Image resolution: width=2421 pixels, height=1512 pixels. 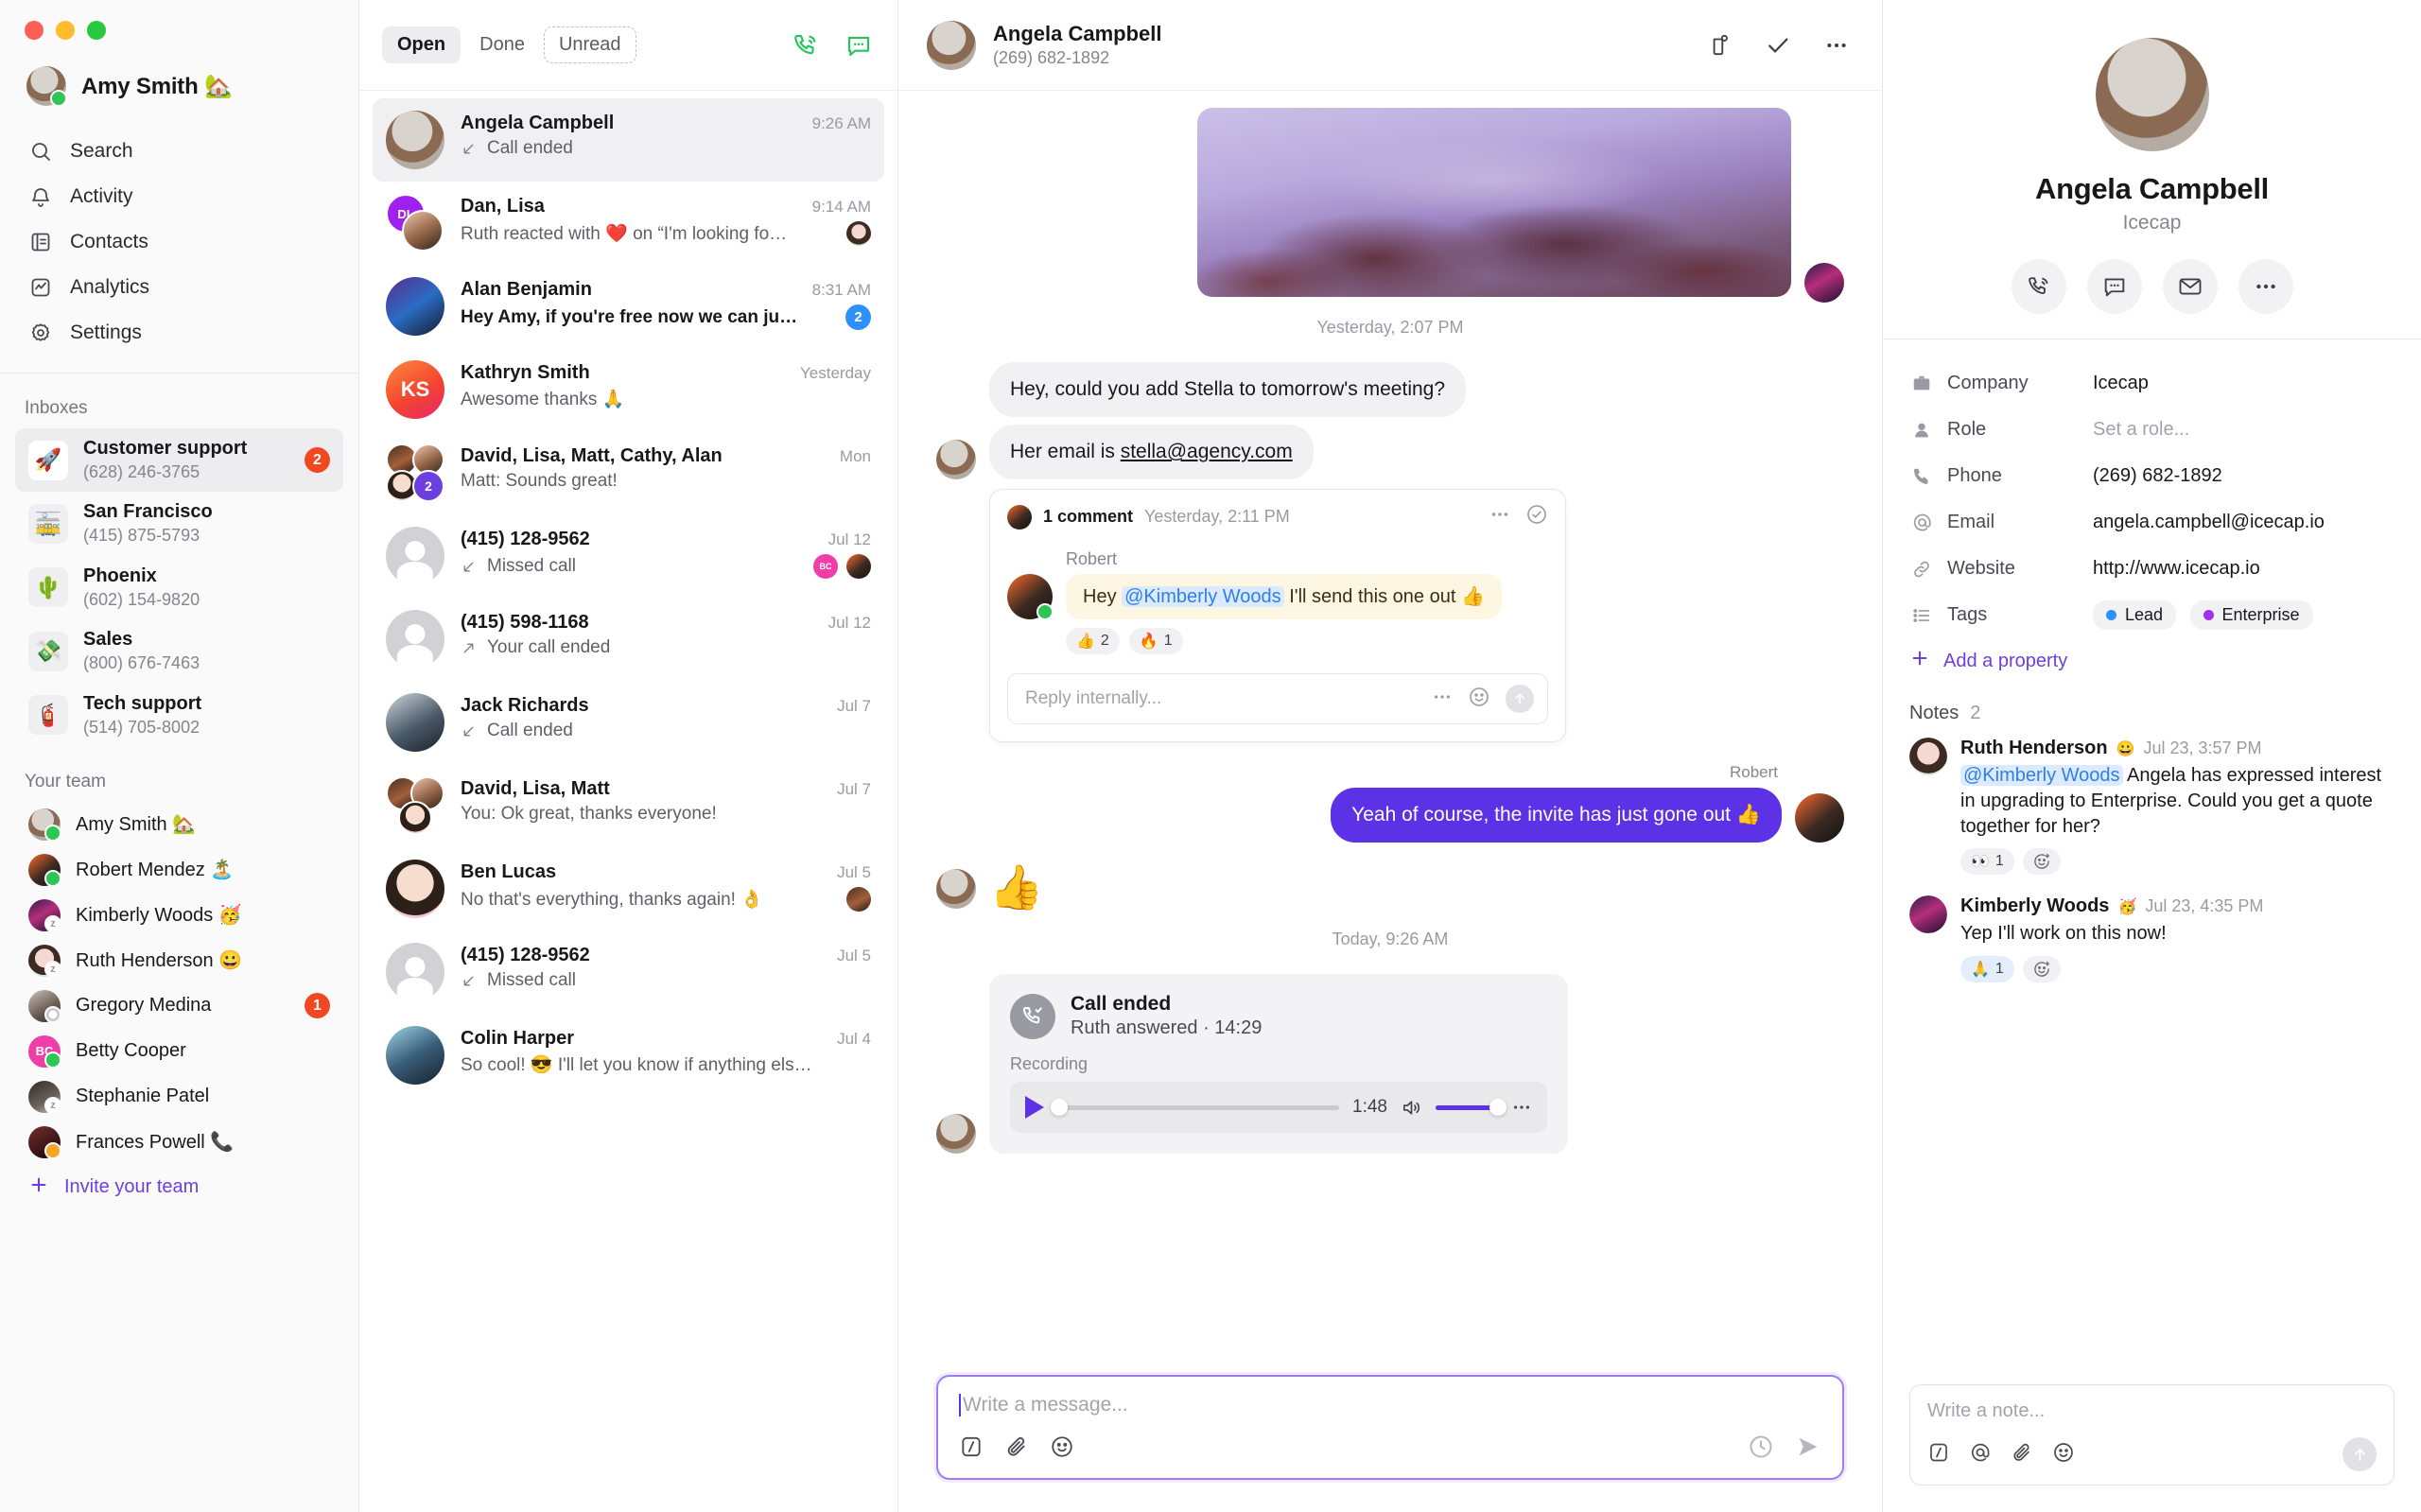 What do you see at coordinates (2360, 1454) in the screenshot?
I see `send-note-button` at bounding box center [2360, 1454].